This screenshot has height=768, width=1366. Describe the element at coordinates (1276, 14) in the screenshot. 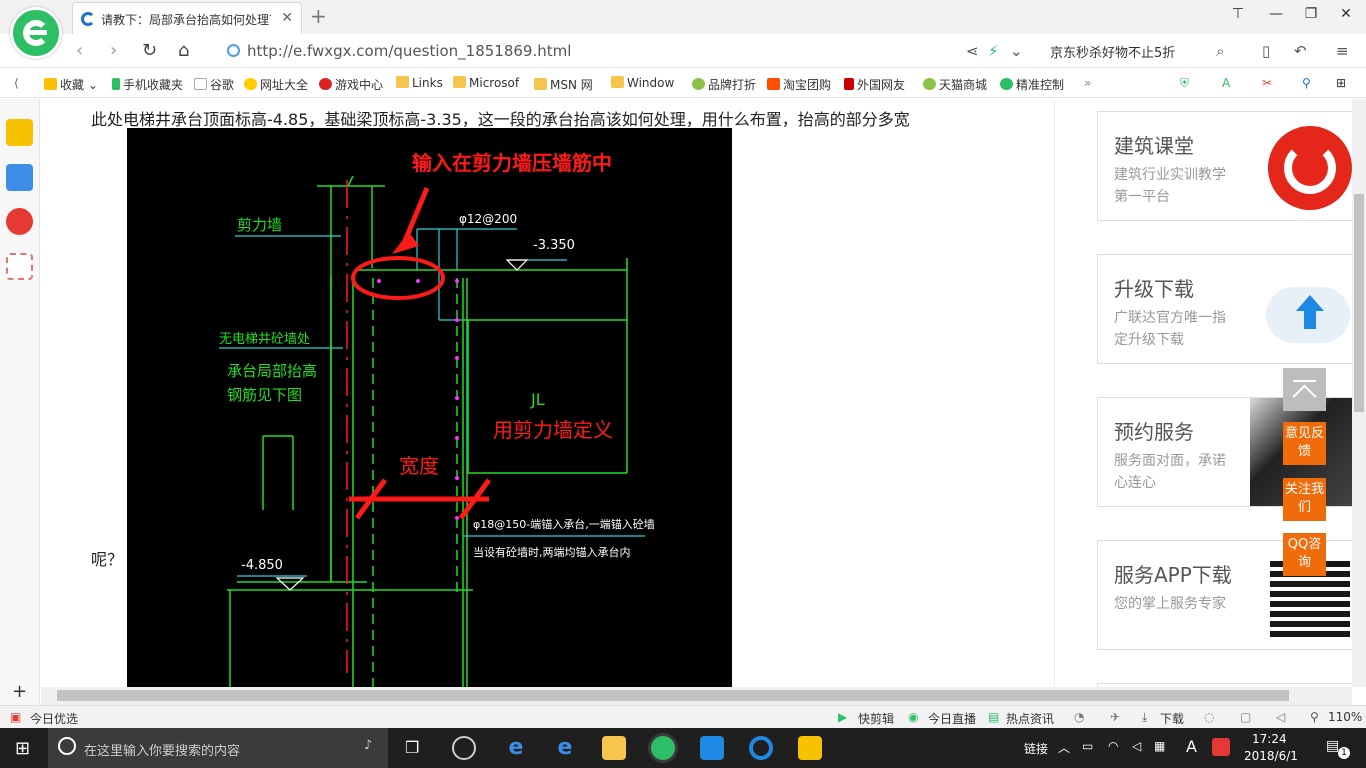

I see `minimize-button: —` at that location.